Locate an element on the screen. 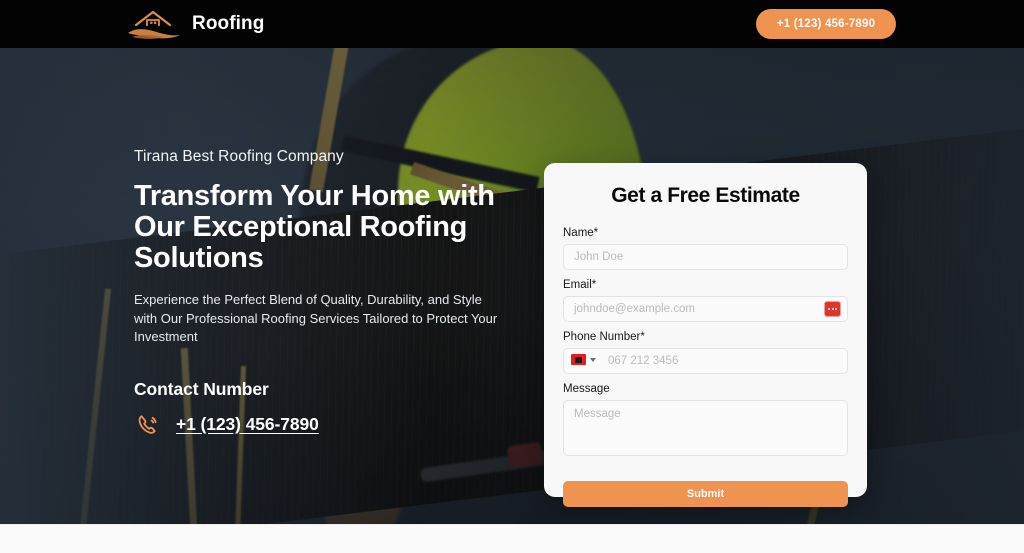 The height and width of the screenshot is (553, 1024). site-header: Roofing +1 (123) 456-7890 is located at coordinates (512, 24).